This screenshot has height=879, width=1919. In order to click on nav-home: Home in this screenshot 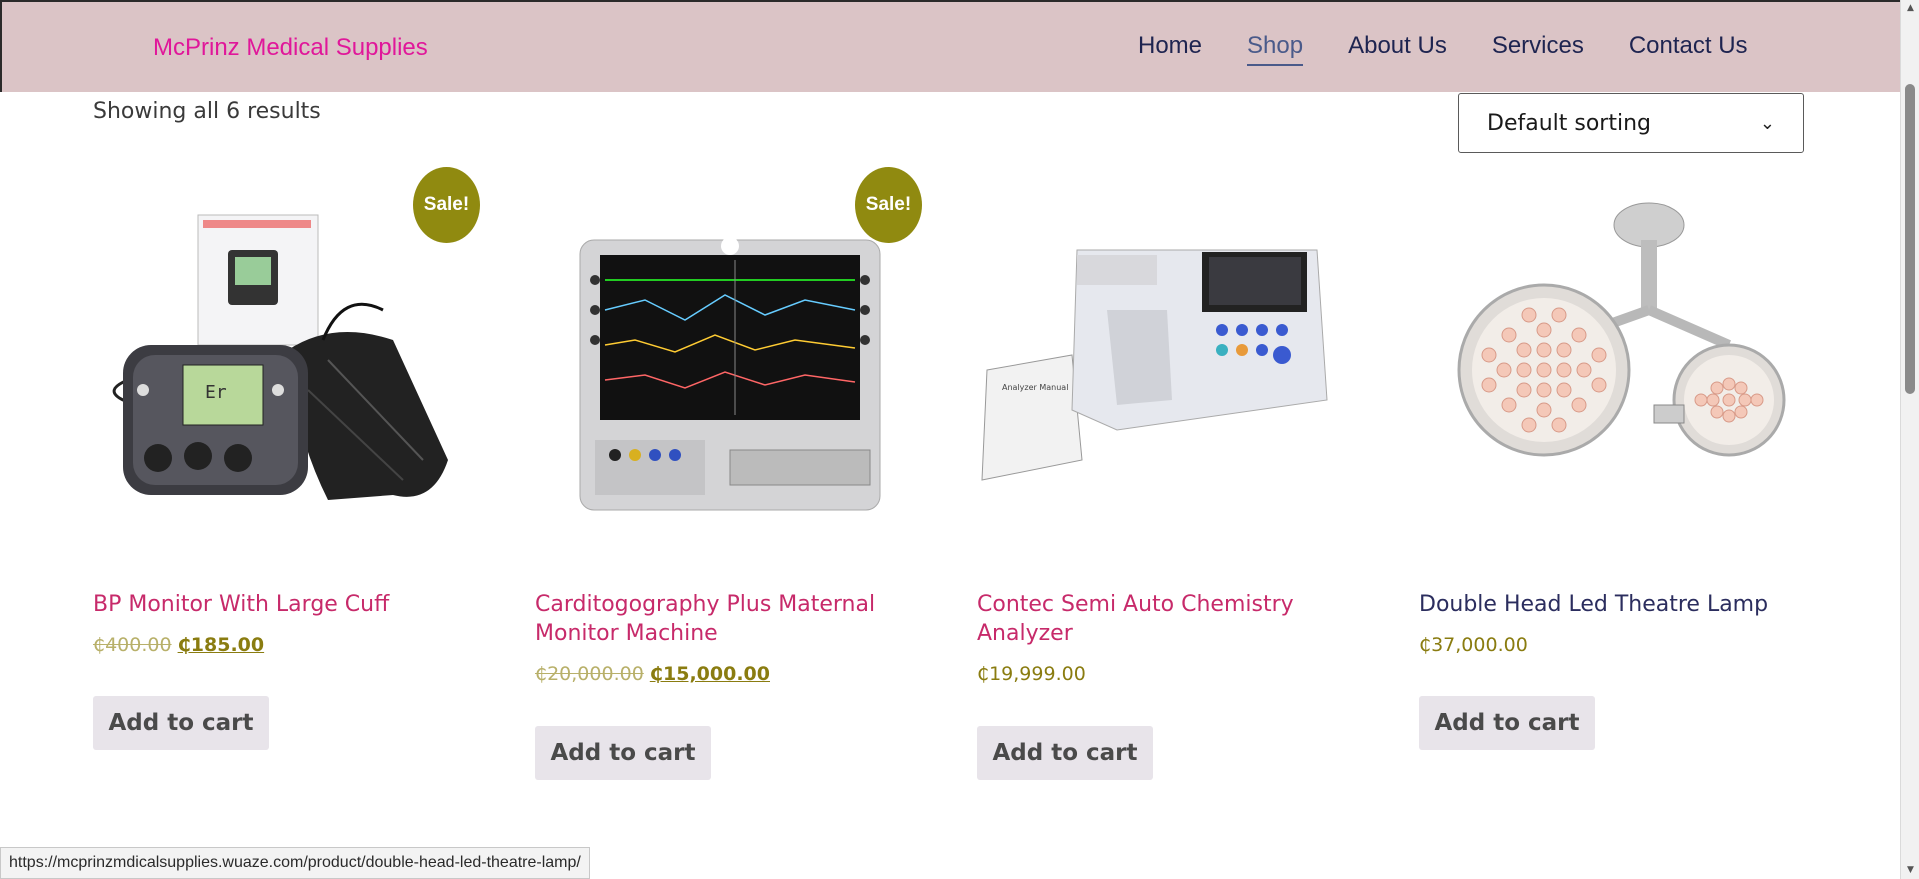, I will do `click(1170, 46)`.